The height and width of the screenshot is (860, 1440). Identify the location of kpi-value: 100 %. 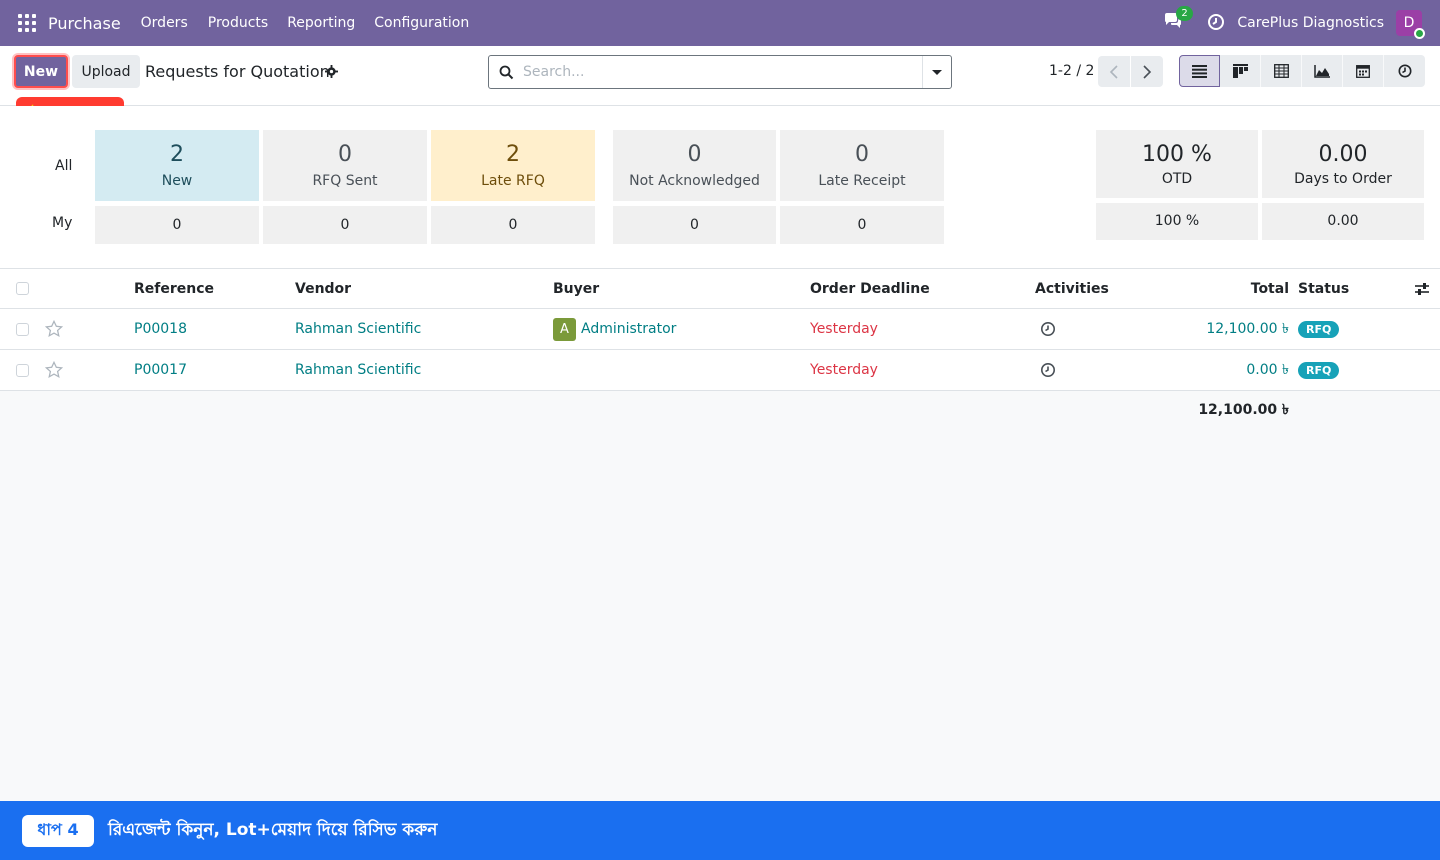
(1177, 154).